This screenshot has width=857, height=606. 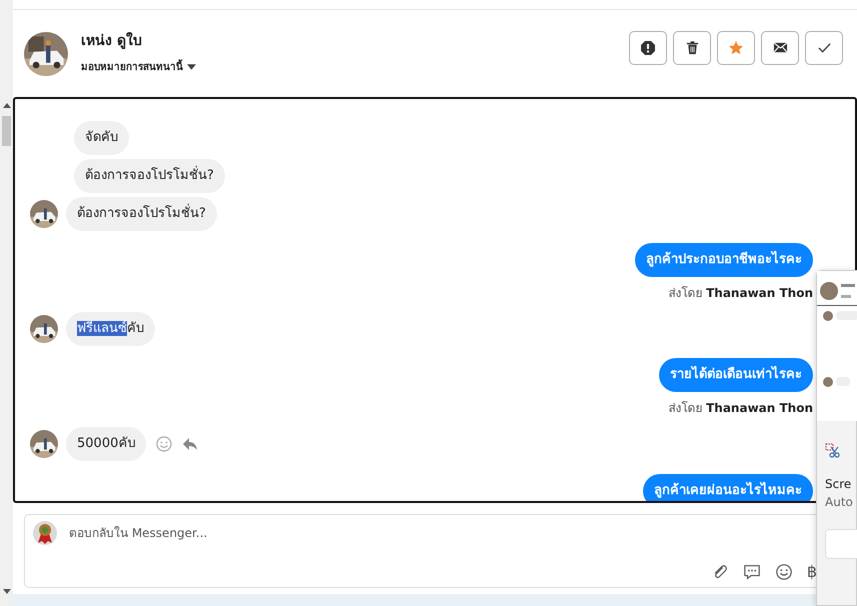 What do you see at coordinates (6, 131) in the screenshot?
I see `scrollbar-thumb` at bounding box center [6, 131].